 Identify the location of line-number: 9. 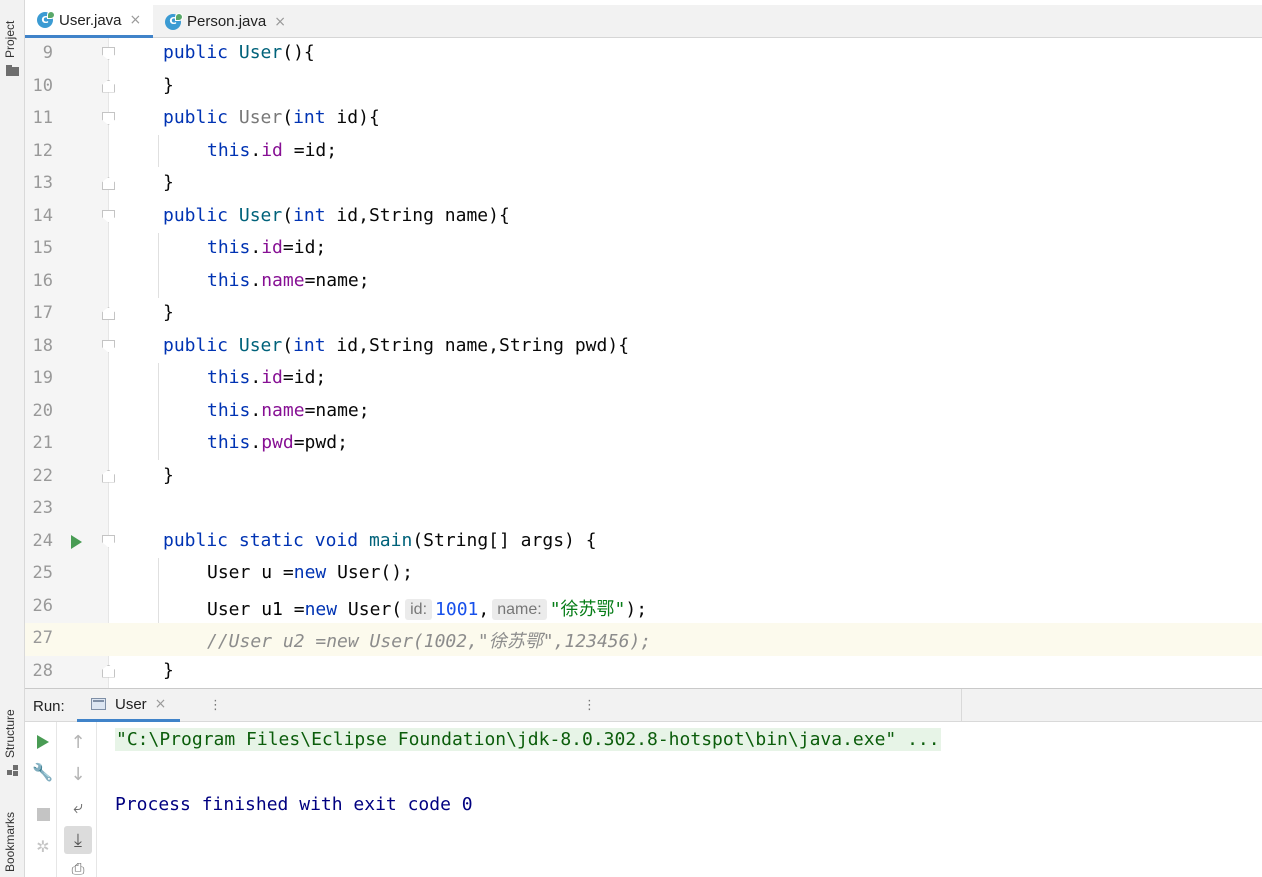
(47, 53).